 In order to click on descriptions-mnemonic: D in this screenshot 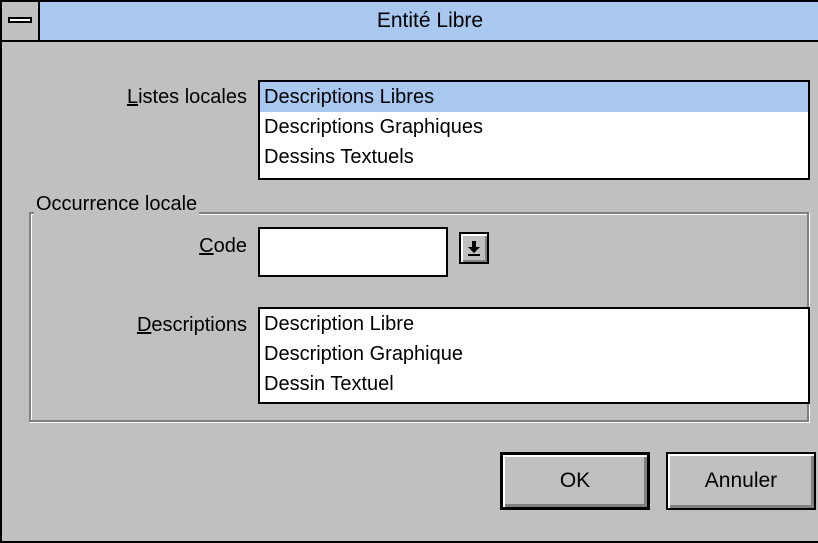, I will do `click(144, 325)`.